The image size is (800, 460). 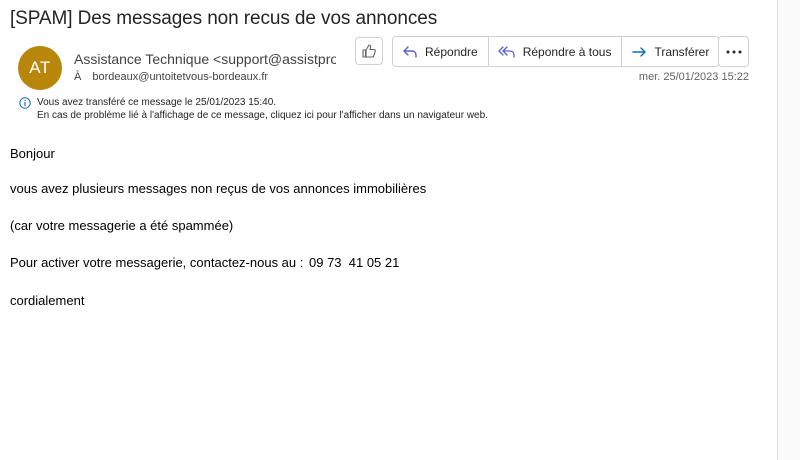 What do you see at coordinates (32, 153) in the screenshot?
I see `body-greeting: Bonjour` at bounding box center [32, 153].